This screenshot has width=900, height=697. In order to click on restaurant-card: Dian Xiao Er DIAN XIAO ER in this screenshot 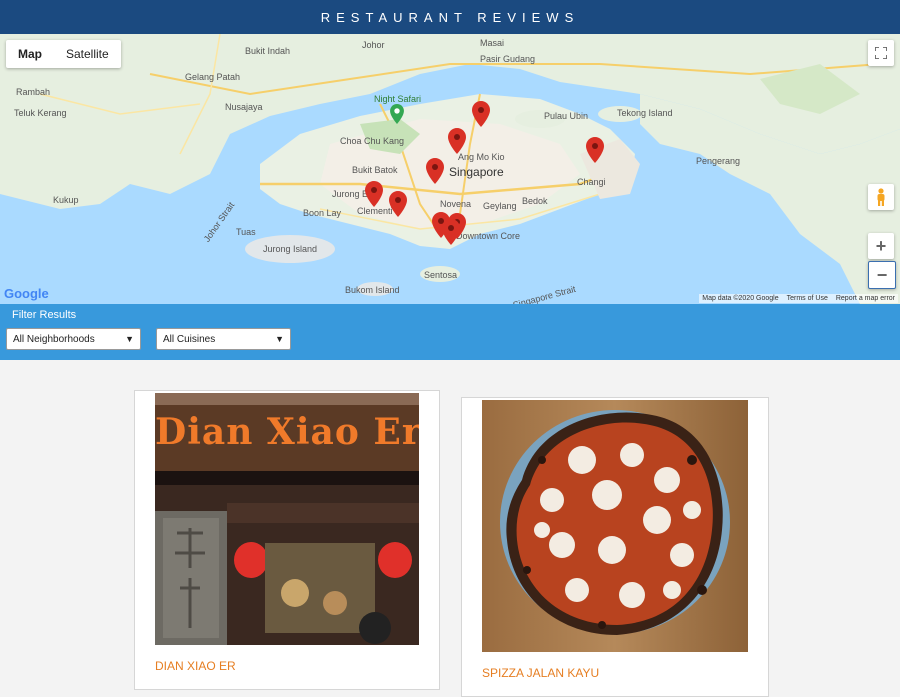, I will do `click(287, 540)`.